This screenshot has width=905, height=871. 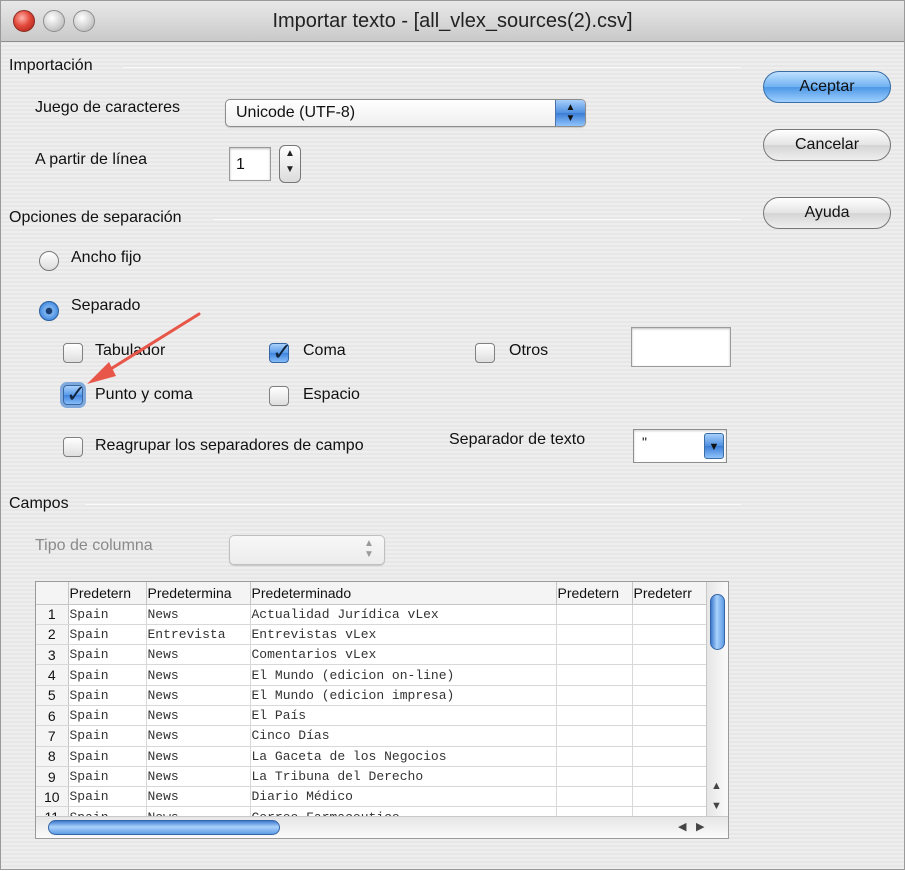 What do you see at coordinates (413, 504) in the screenshot?
I see `fields-section-divider` at bounding box center [413, 504].